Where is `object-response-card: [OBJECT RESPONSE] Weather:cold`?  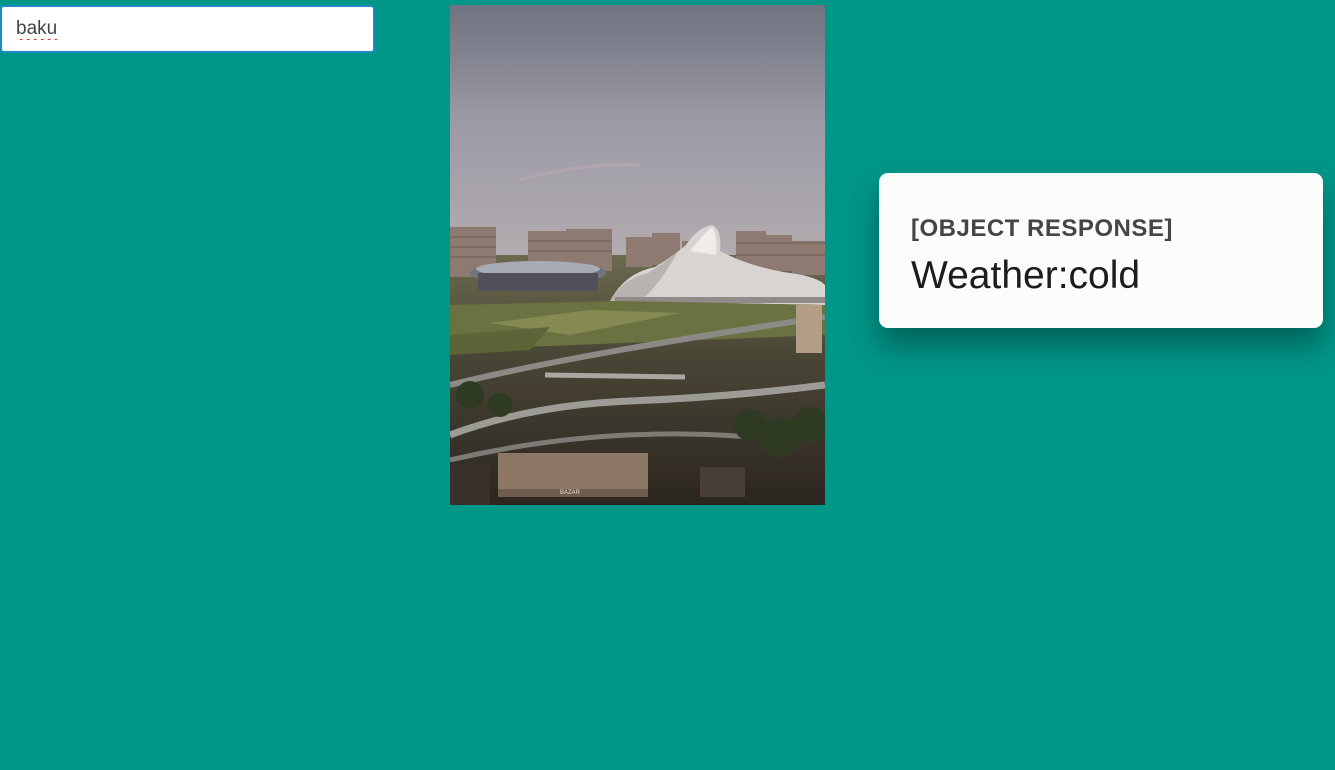 object-response-card: [OBJECT RESPONSE] Weather:cold is located at coordinates (1101, 250).